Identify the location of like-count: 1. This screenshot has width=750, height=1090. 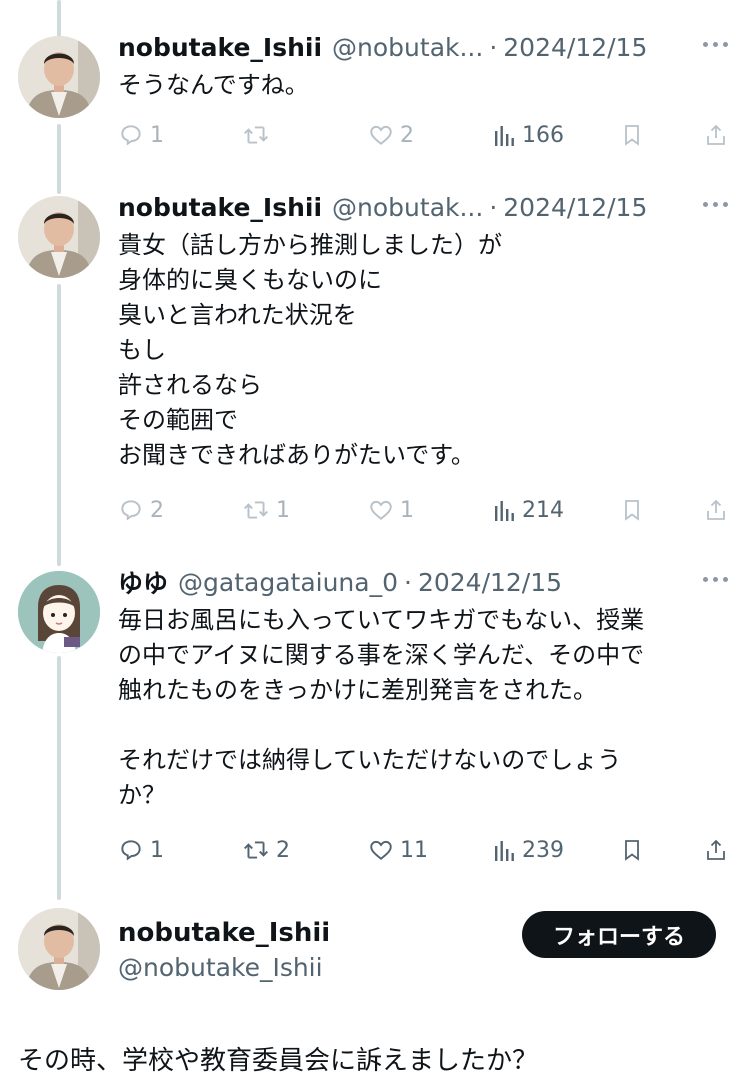
(407, 510).